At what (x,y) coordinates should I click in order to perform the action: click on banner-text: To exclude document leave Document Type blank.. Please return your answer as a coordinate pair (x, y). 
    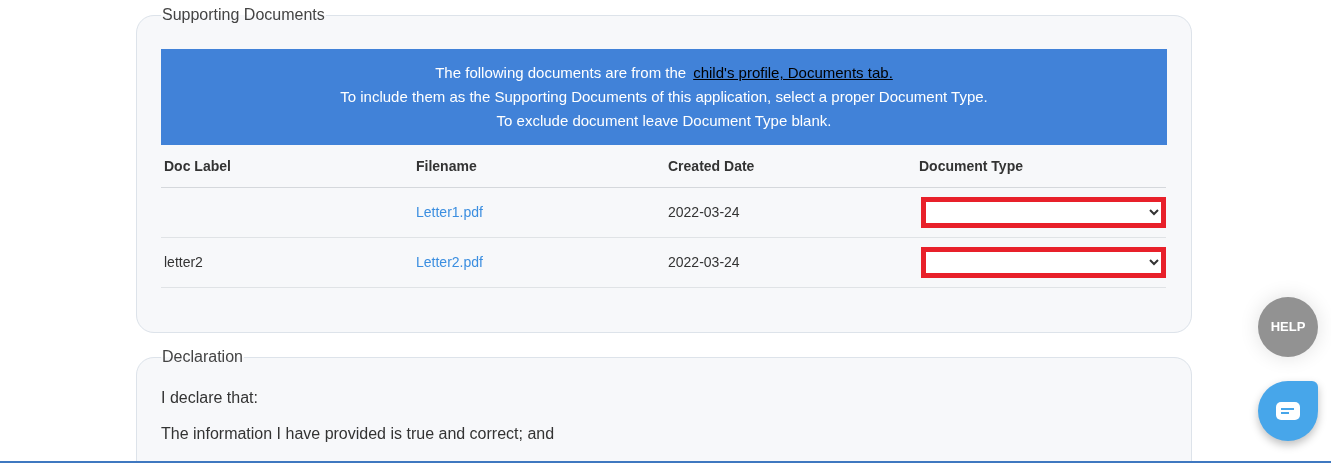
    Looking at the image, I should click on (664, 120).